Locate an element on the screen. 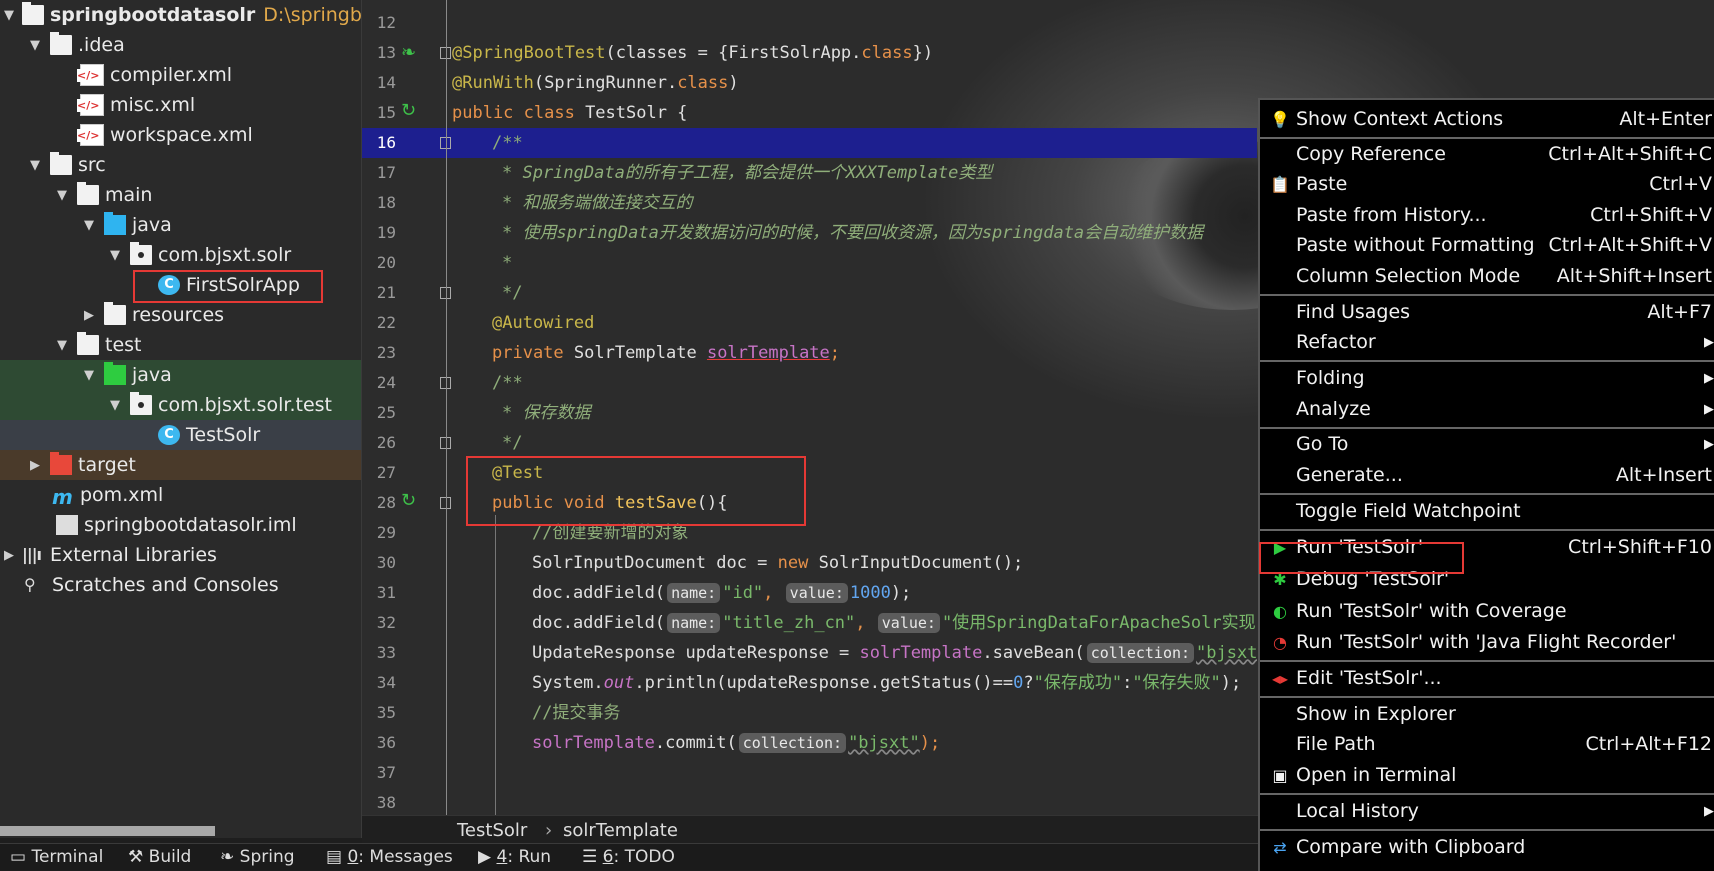 The height and width of the screenshot is (871, 1714). line-number: 29 is located at coordinates (386, 532).